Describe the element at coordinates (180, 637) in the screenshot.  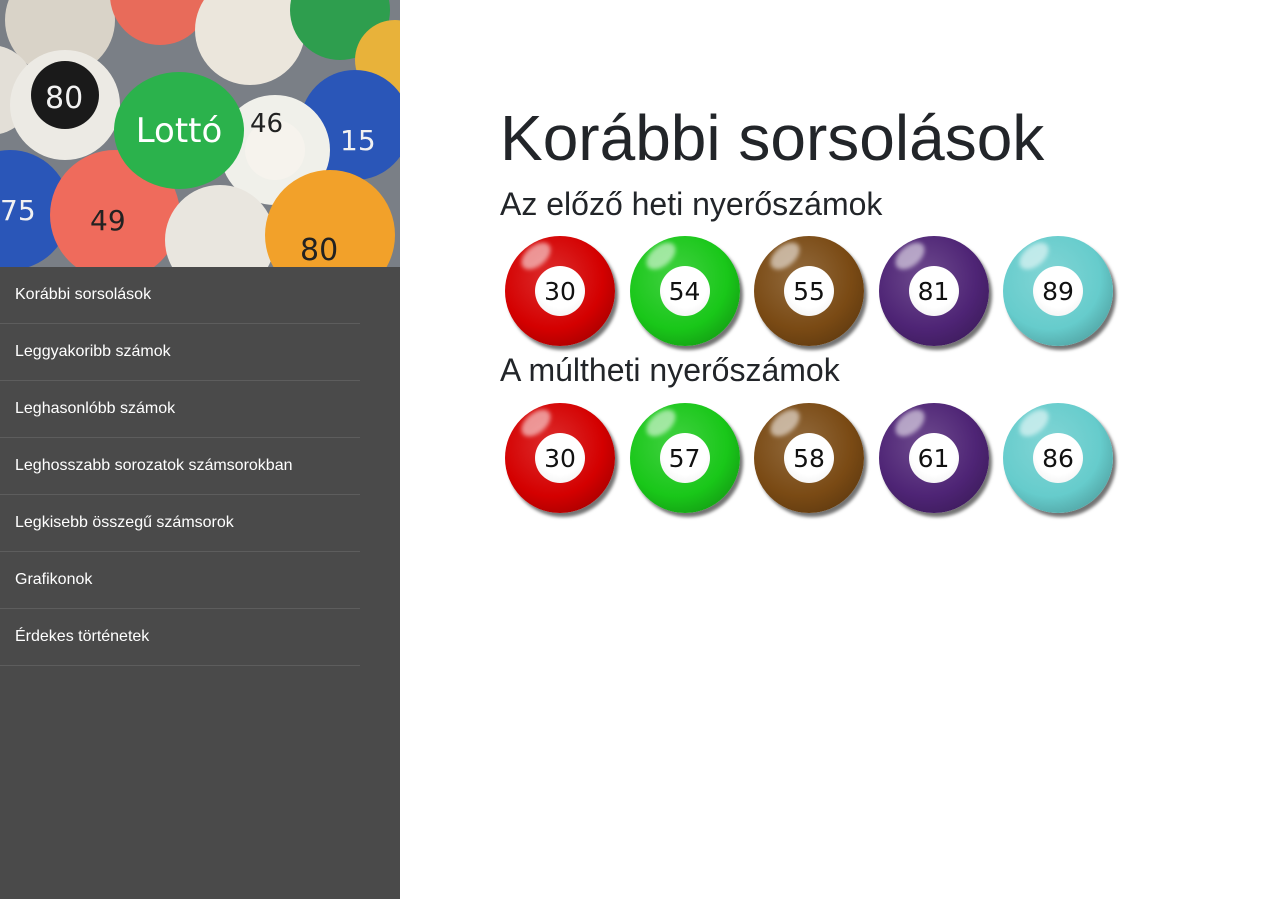
I see `sidebar-item-erdekes-tortenetek: Érdekes történetek` at that location.